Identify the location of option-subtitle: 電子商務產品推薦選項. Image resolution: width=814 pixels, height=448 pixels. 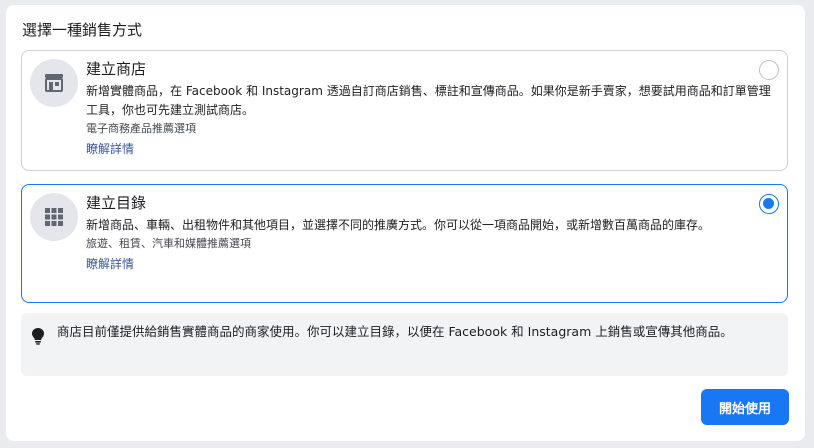
(141, 128).